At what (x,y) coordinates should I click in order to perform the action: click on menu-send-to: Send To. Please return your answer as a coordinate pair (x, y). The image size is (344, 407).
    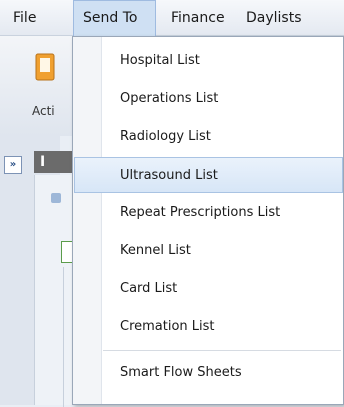
    Looking at the image, I should click on (114, 18).